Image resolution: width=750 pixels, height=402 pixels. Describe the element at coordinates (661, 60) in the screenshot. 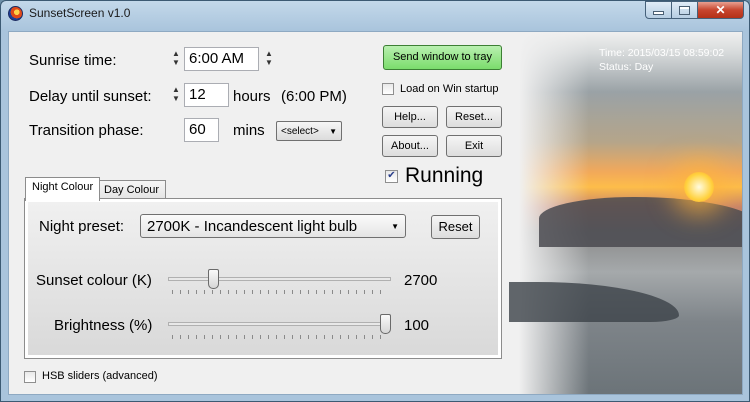

I see `status-info: Time: 2015/03/15 08:59:02 Status: Day` at that location.